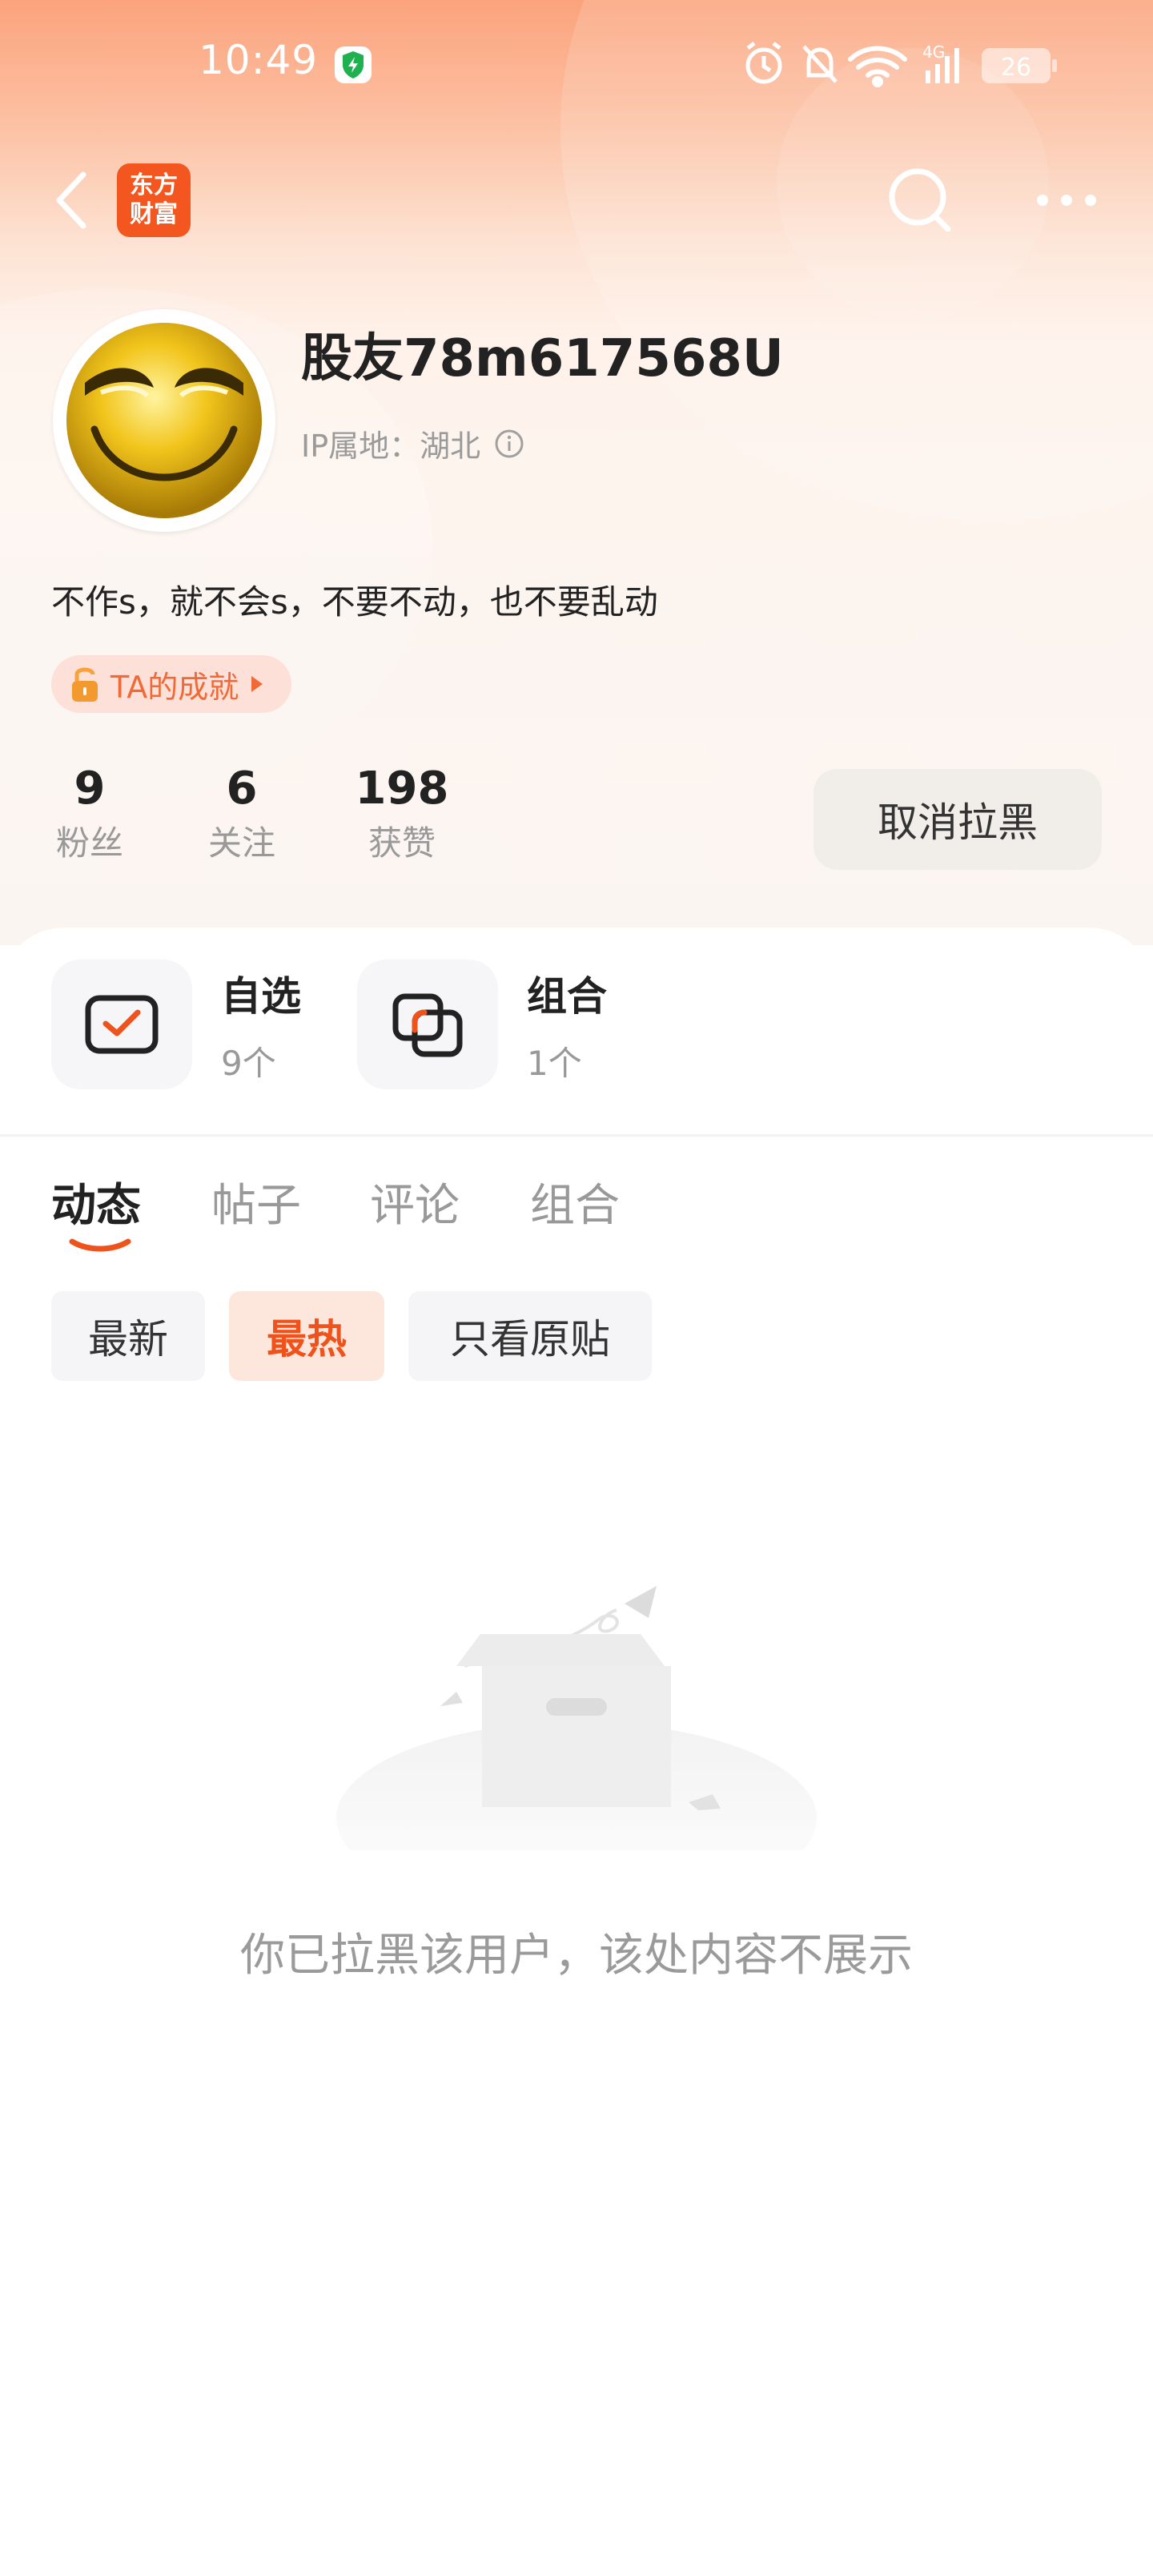 The width and height of the screenshot is (1153, 2576). I want to click on filter-original-only: 只看原贴, so click(530, 1336).